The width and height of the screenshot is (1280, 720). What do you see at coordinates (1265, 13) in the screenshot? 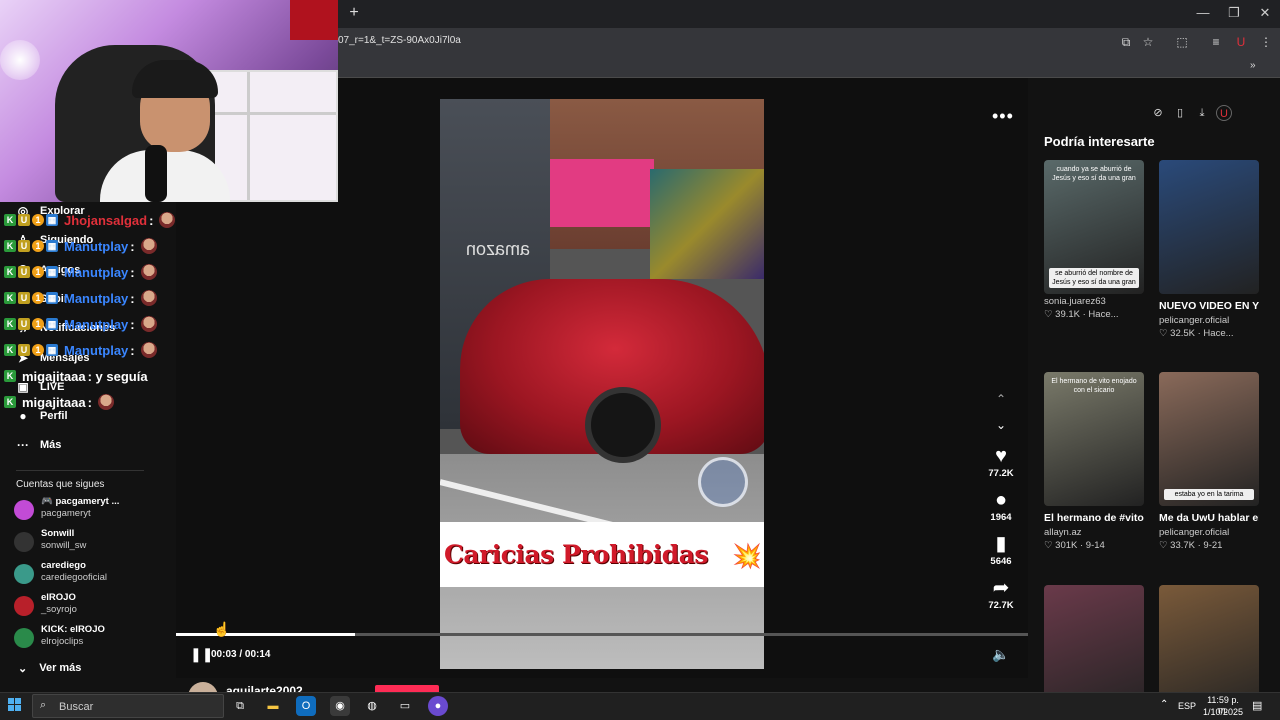
I see `close-window-button: ✕` at bounding box center [1265, 13].